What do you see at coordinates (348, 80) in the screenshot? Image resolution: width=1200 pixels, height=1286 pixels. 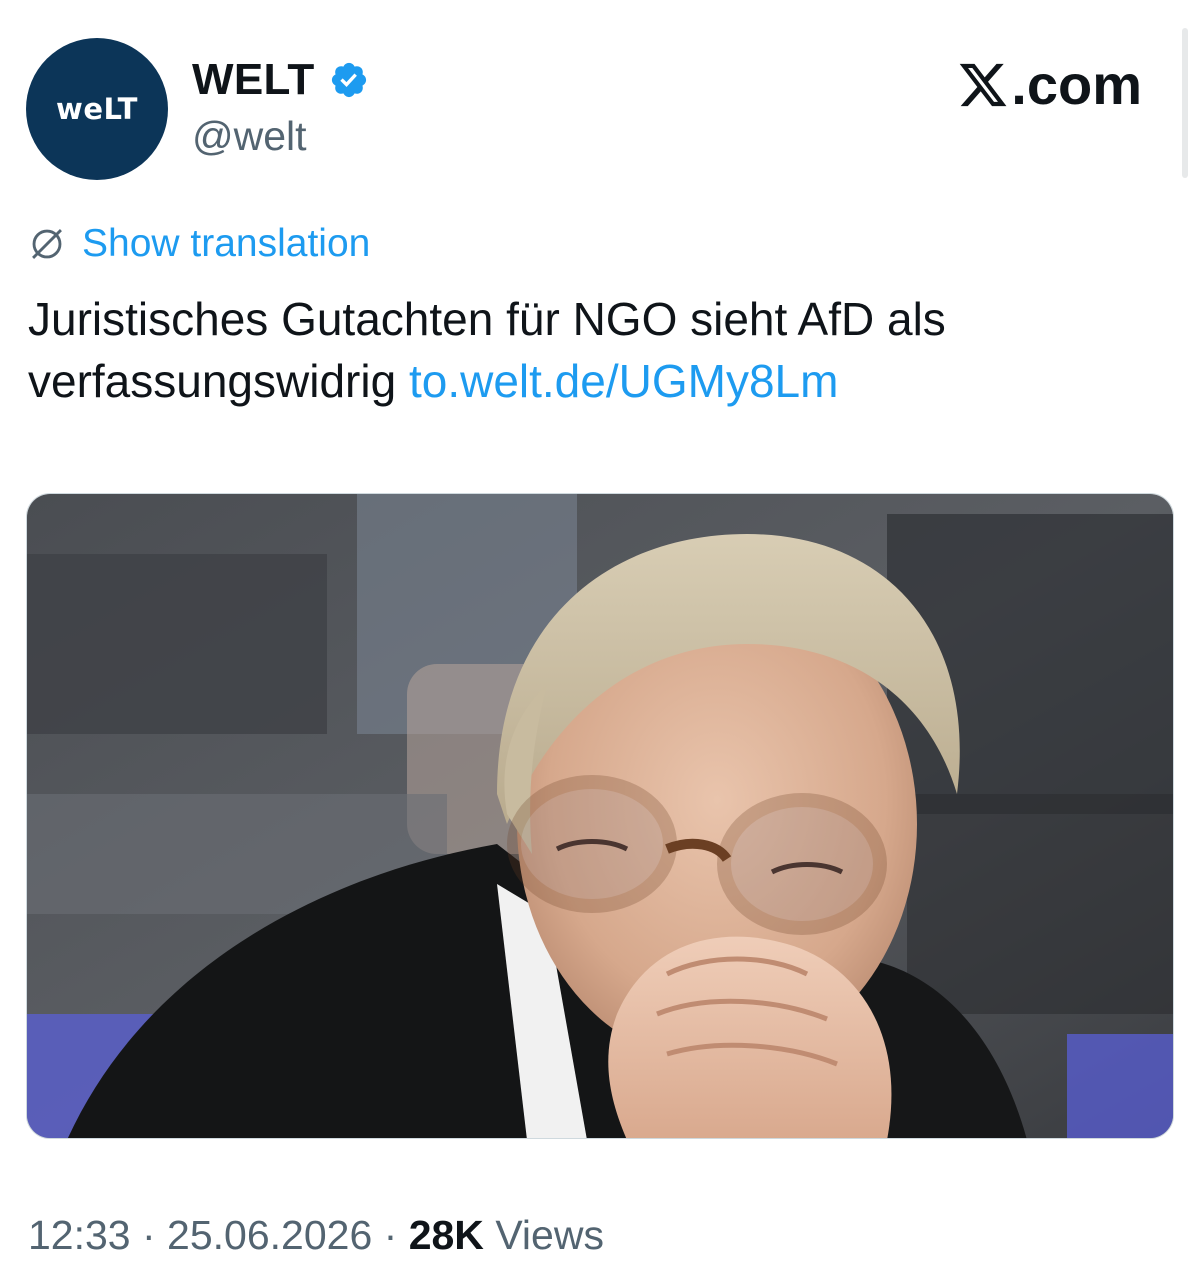 I see `verified-badge-icon` at bounding box center [348, 80].